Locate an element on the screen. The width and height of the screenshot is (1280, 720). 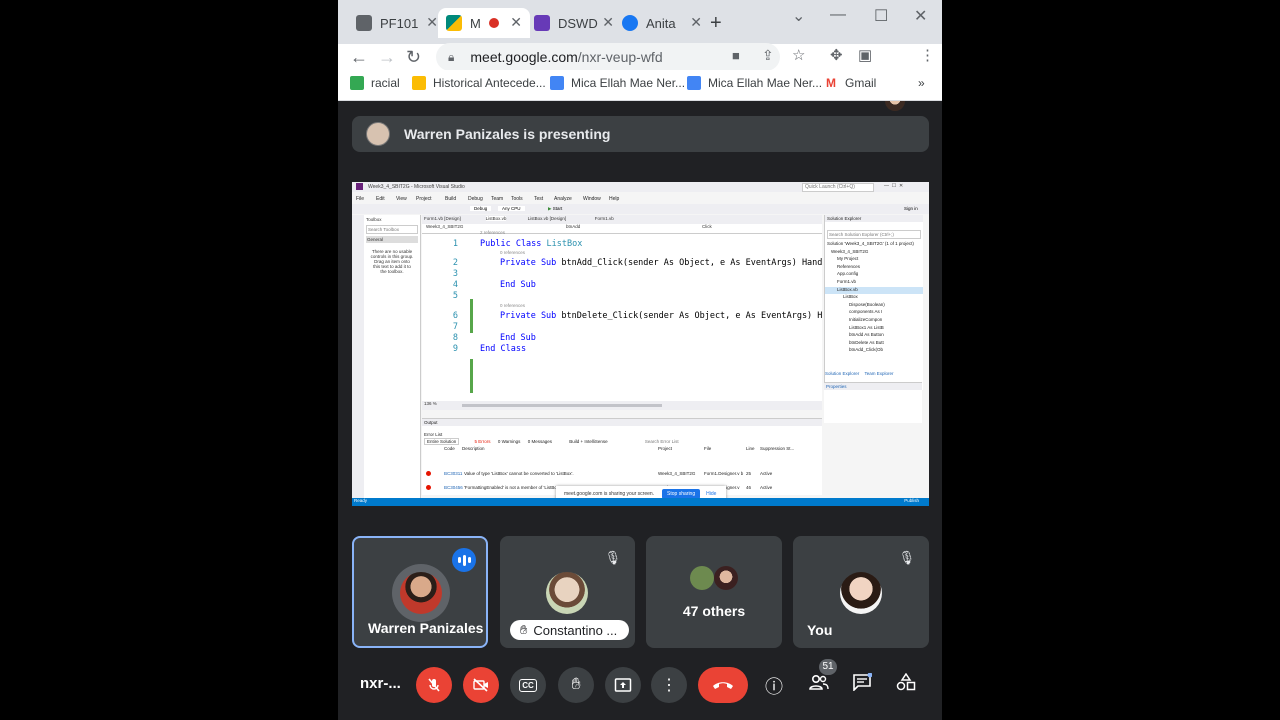
vs-menu-item: File is located at coordinates (360, 199).